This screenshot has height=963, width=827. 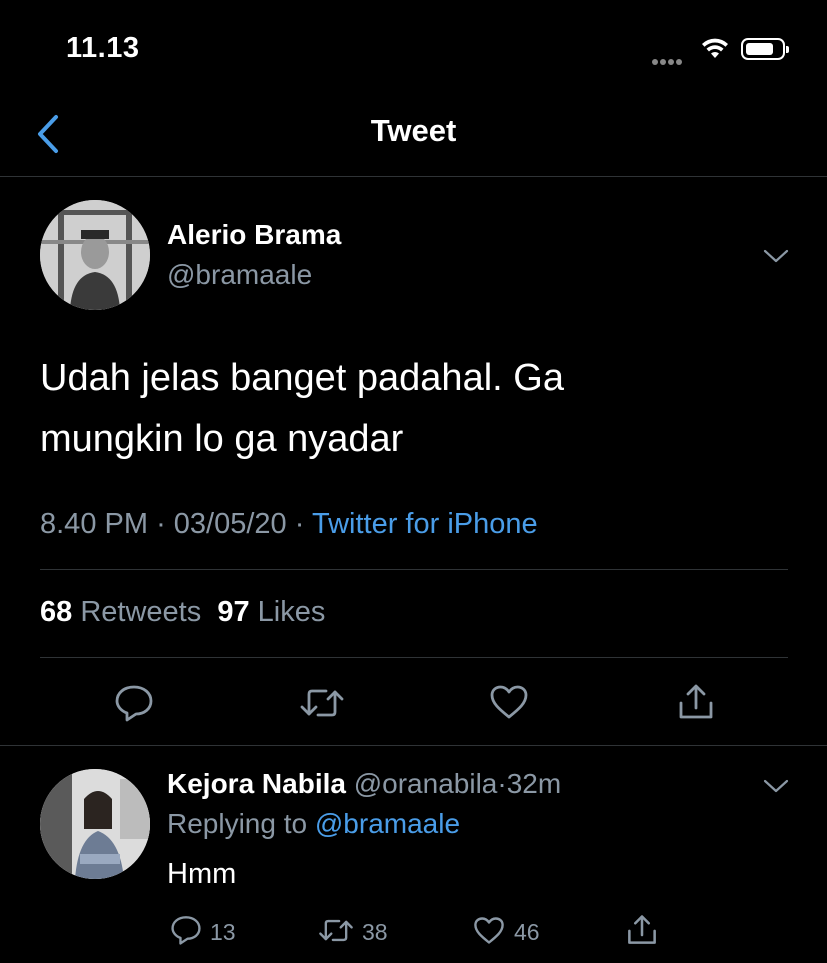 I want to click on engagement-counts: 68 Retweets 97 Likes, so click(x=182, y=612).